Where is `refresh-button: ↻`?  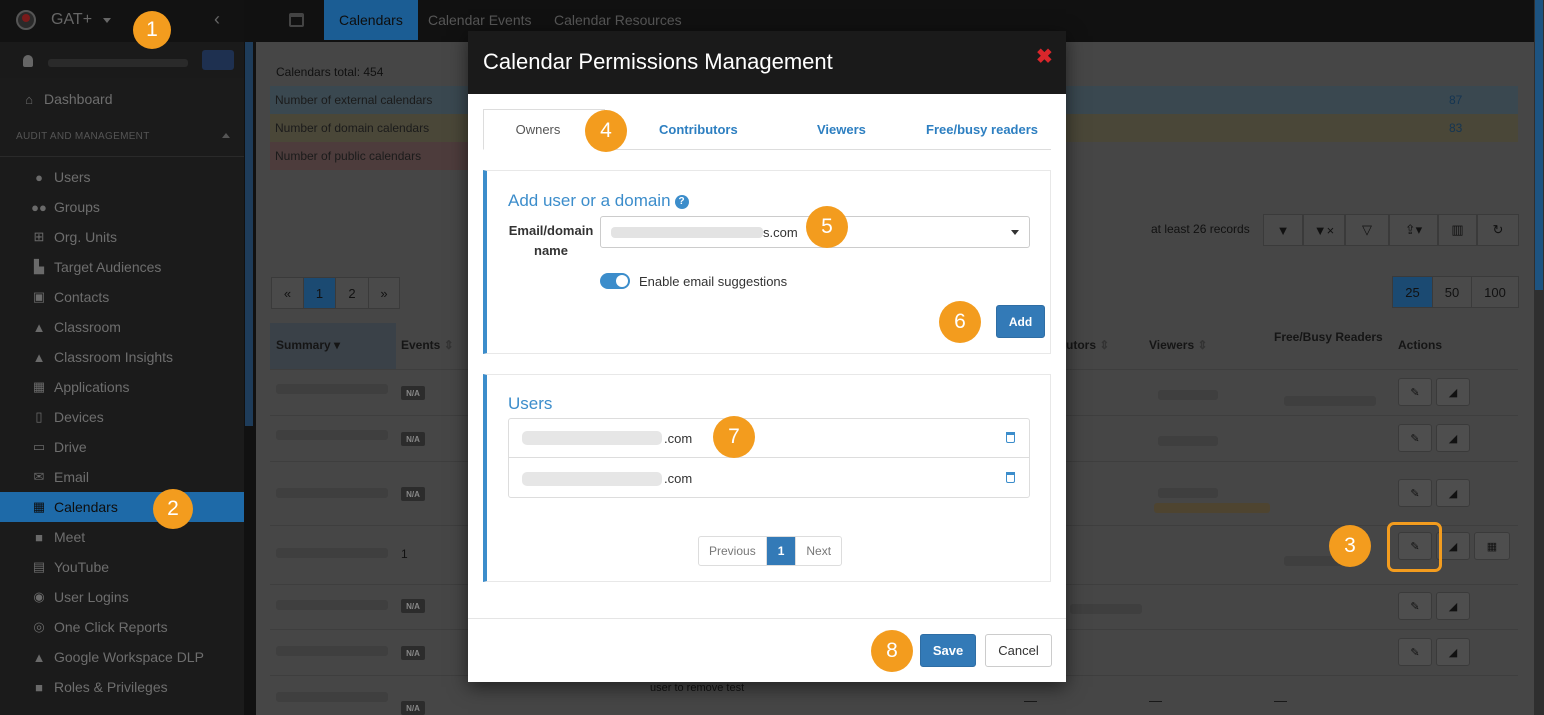
refresh-button: ↻ is located at coordinates (1498, 230).